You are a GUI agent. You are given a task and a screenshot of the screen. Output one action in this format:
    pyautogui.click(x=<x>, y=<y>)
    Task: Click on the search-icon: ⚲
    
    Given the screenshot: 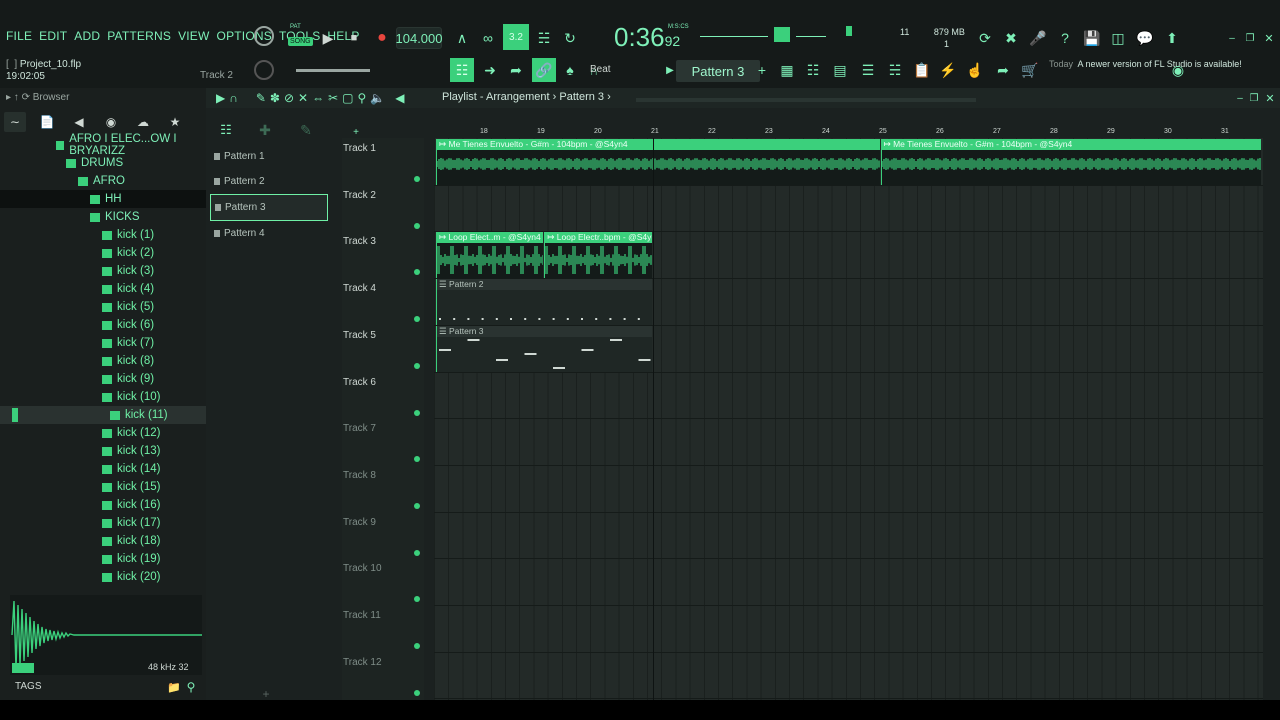 What is the action you would take?
    pyautogui.click(x=191, y=687)
    